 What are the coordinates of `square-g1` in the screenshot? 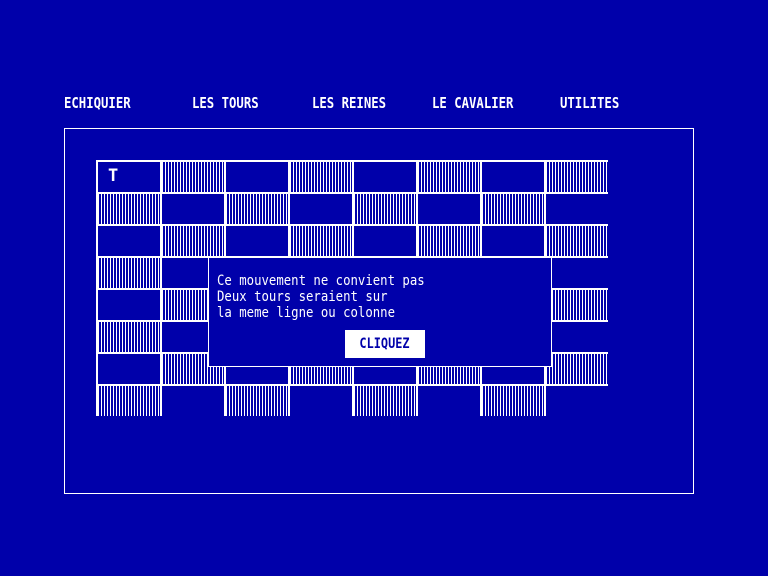 It's located at (513, 401).